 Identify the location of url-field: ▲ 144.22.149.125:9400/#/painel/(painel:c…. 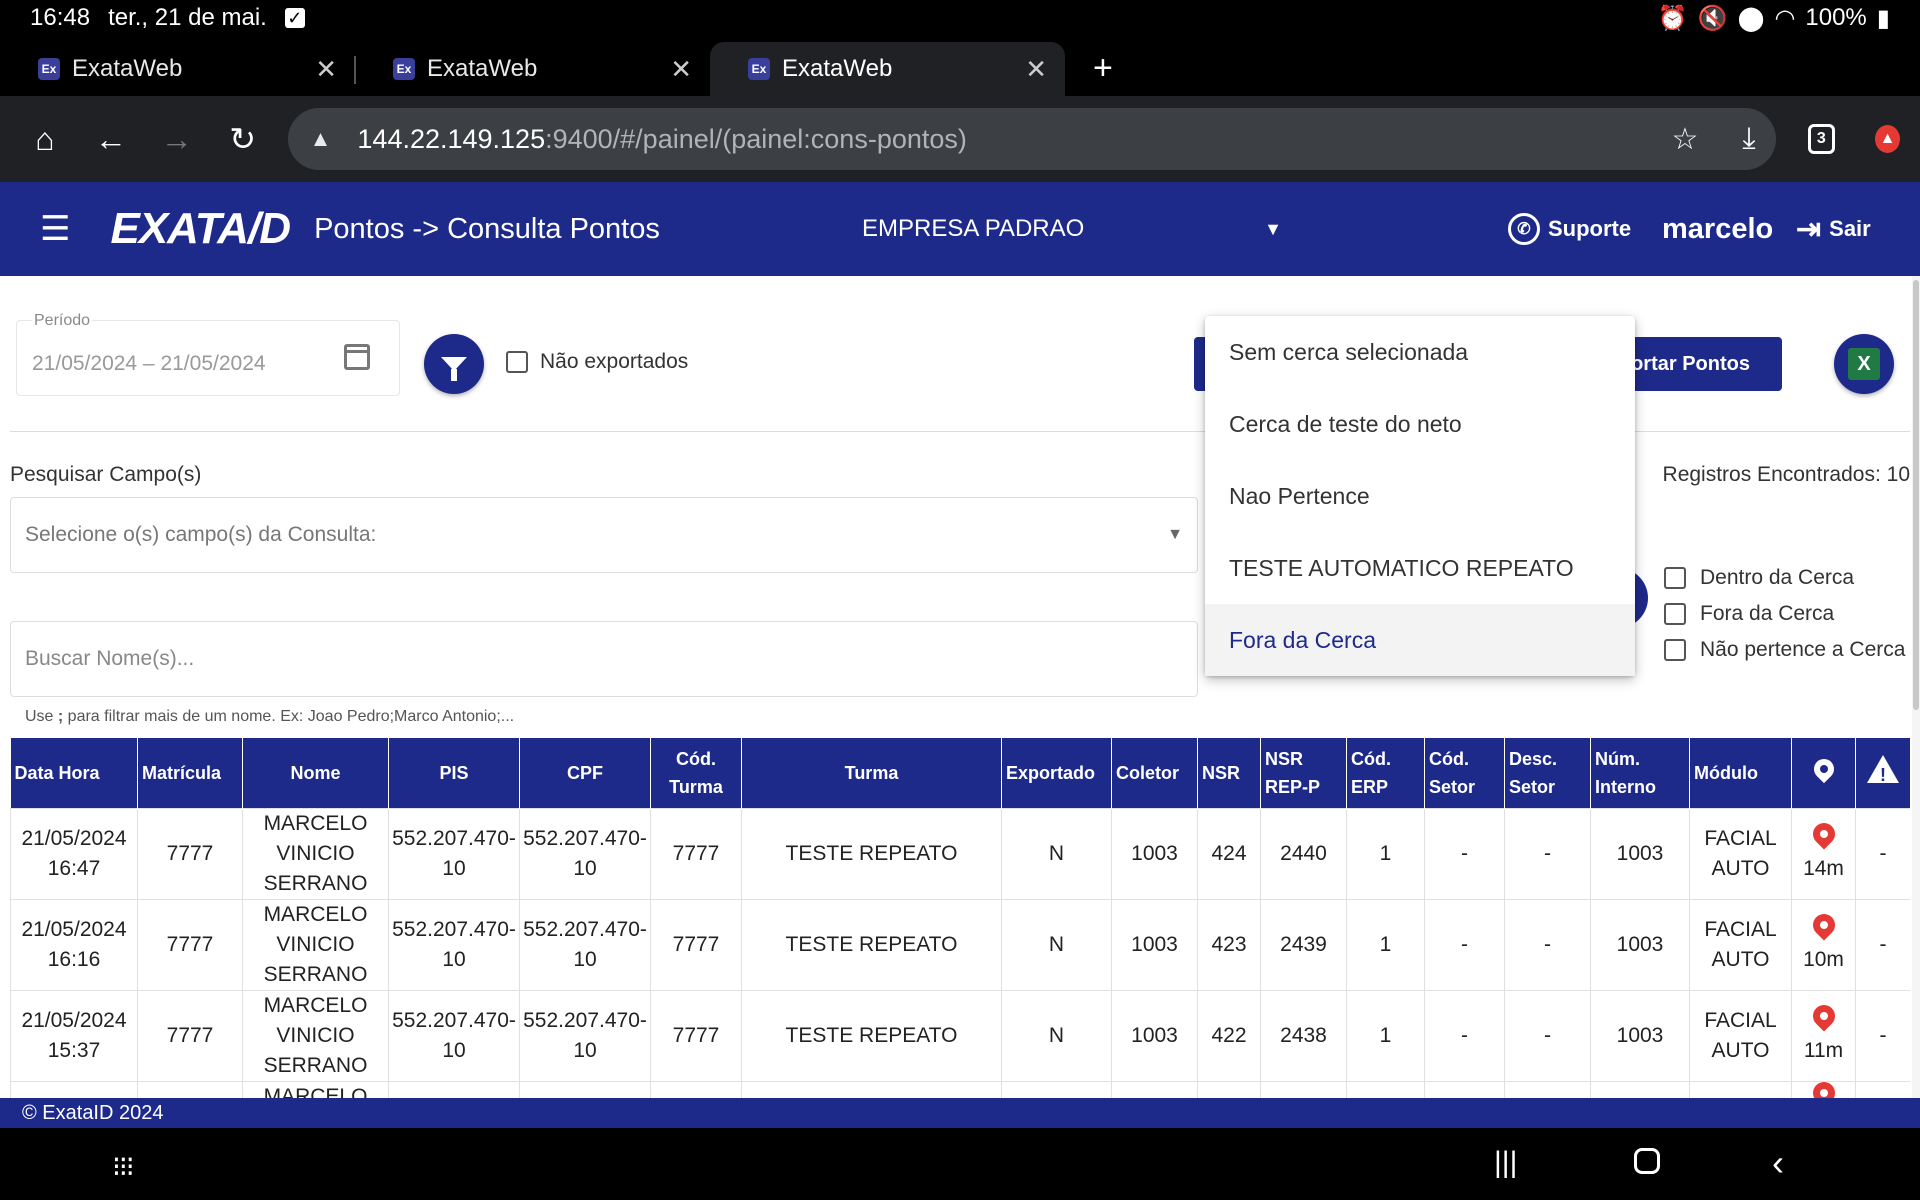
(1031, 139).